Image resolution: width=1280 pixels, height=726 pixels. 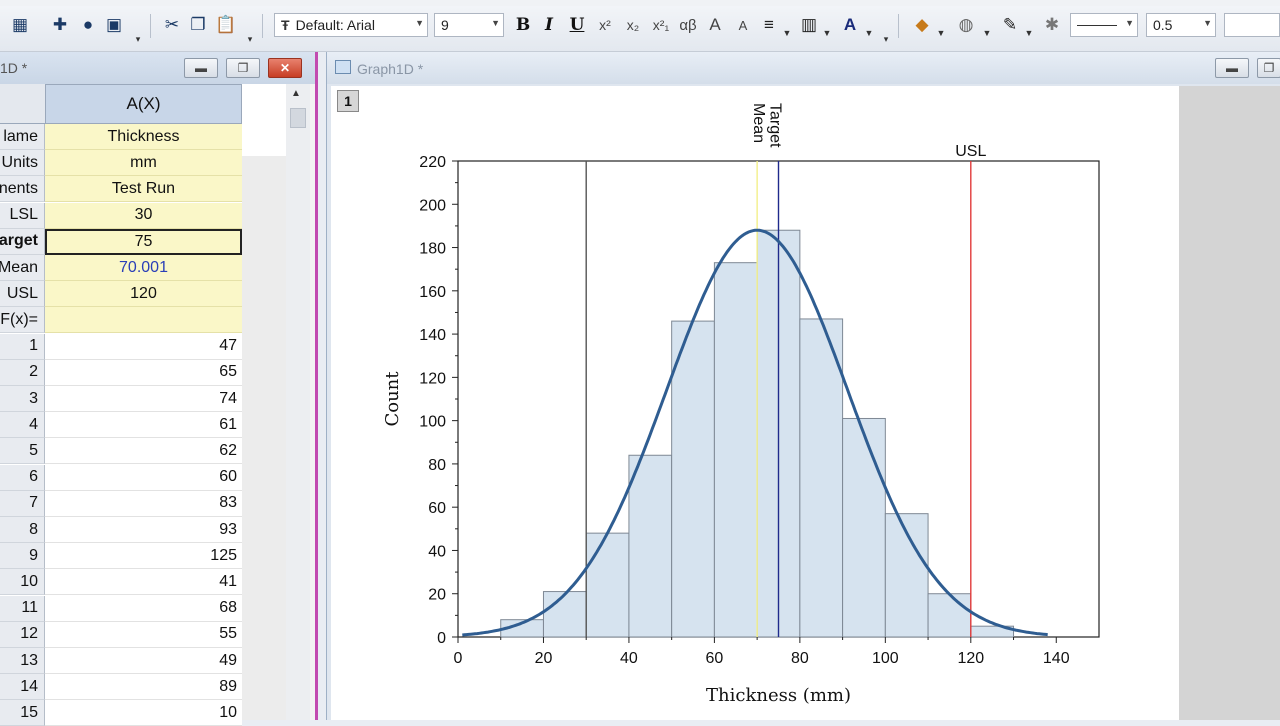 What do you see at coordinates (243, 68) in the screenshot?
I see `restore-button: ❐` at bounding box center [243, 68].